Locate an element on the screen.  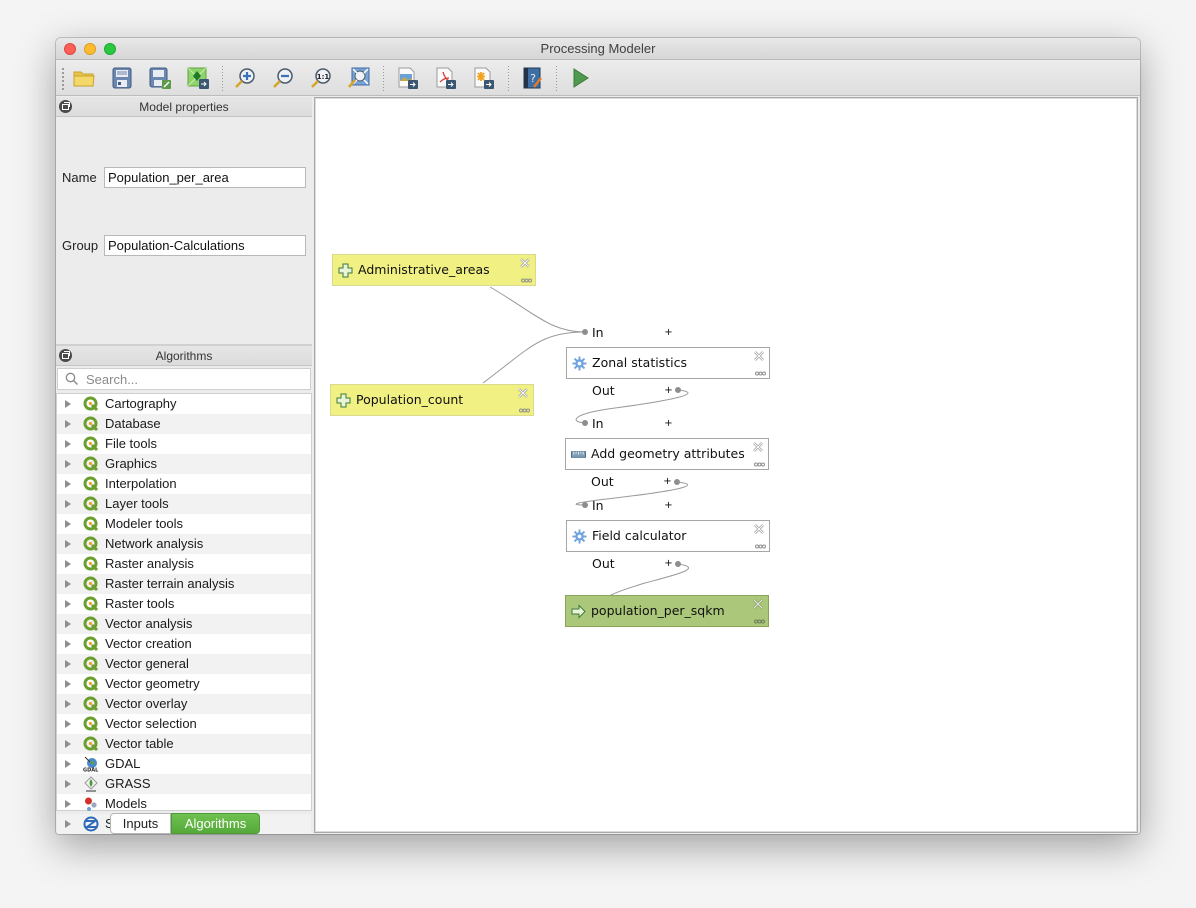
tree-item-label: Network analysis is located at coordinates (154, 543).